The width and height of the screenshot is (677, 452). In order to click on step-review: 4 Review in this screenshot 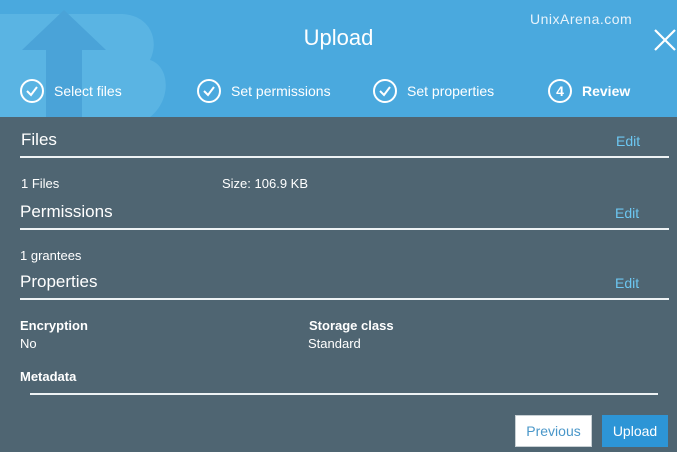, I will do `click(589, 91)`.